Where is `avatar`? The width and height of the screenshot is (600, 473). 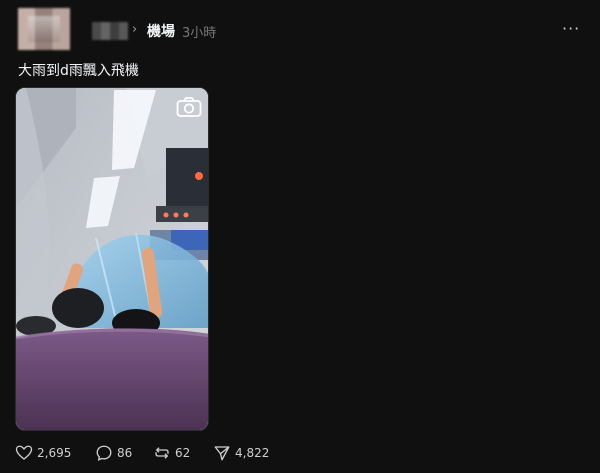 avatar is located at coordinates (44, 29).